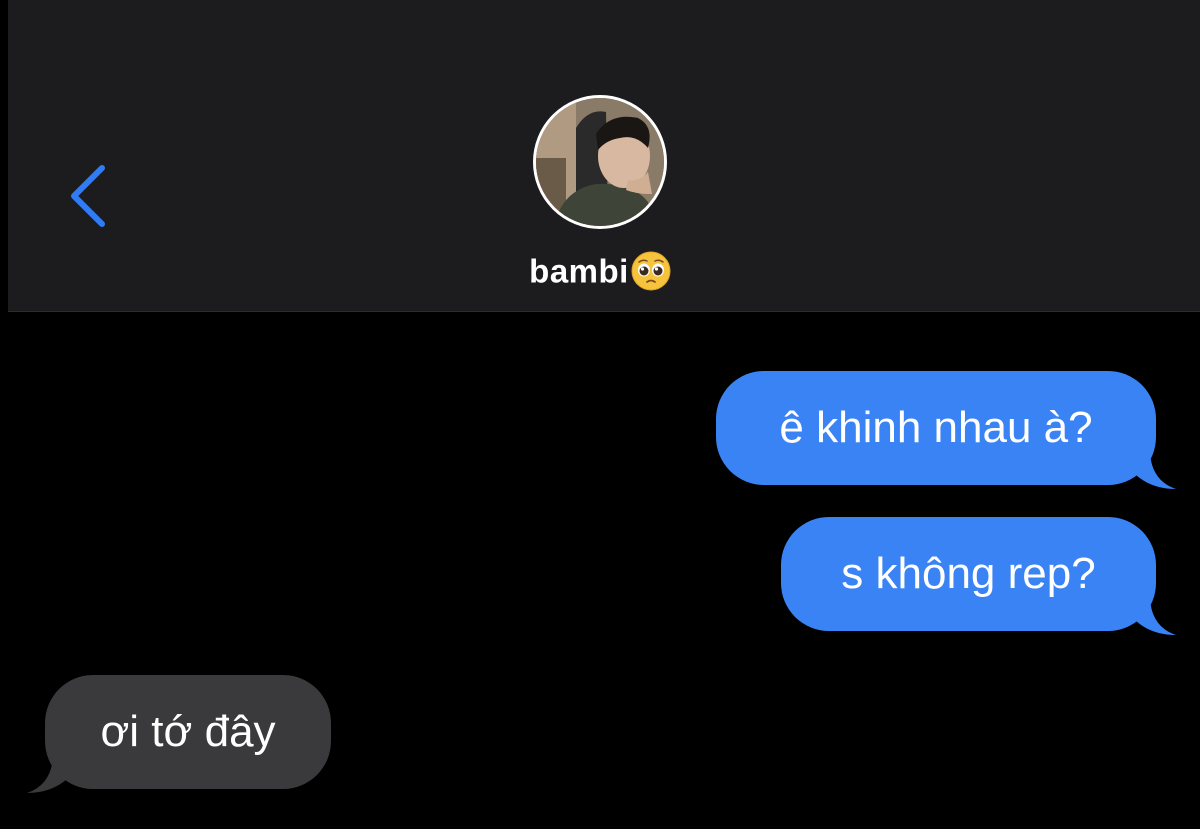  I want to click on contact-name-text: bambi, so click(579, 271).